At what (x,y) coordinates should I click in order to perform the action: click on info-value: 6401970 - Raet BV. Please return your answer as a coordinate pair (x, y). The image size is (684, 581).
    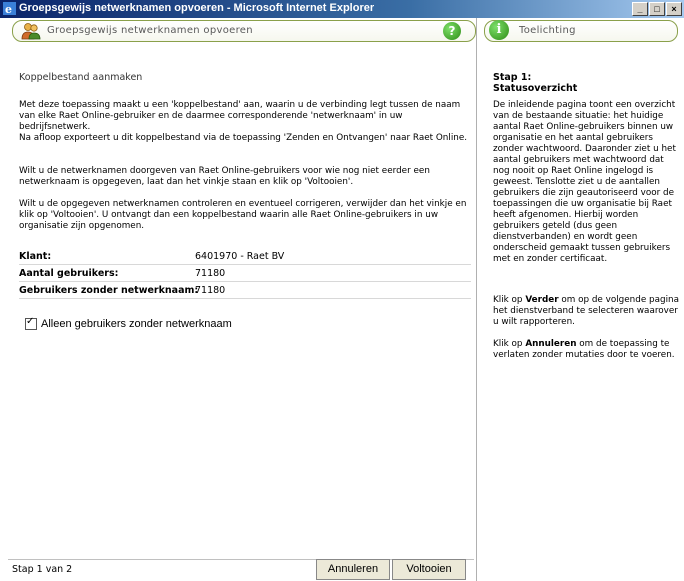
    Looking at the image, I should click on (240, 256).